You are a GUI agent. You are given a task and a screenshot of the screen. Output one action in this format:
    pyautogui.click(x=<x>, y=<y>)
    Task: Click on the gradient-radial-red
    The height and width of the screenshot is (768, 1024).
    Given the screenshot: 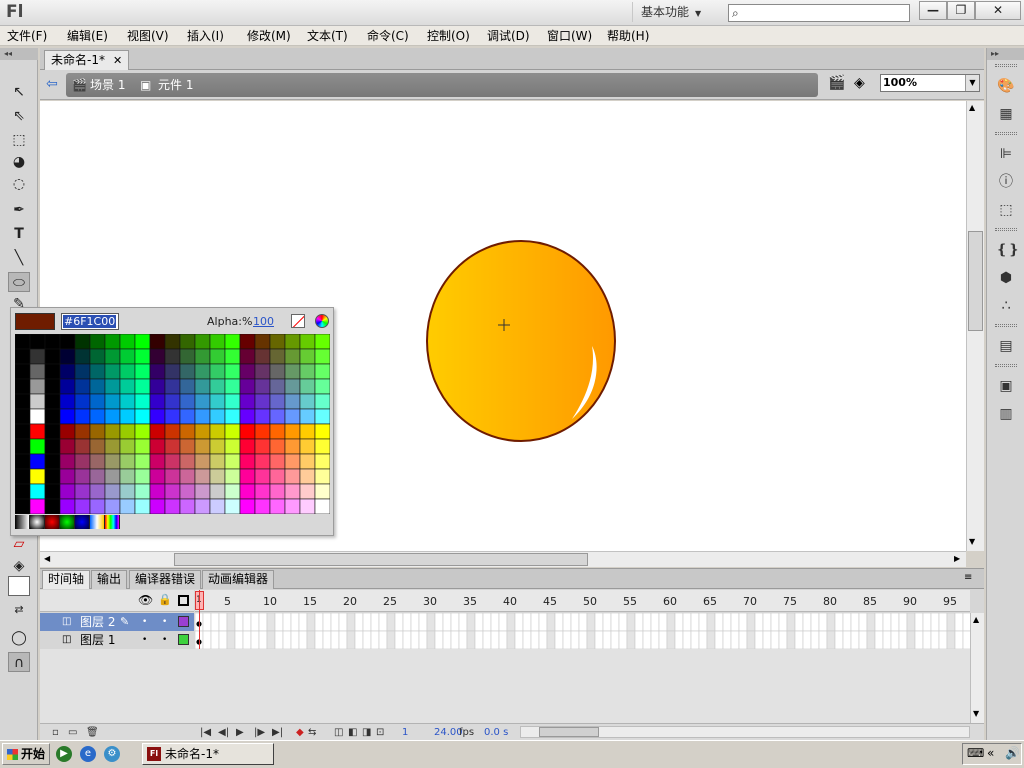 What is the action you would take?
    pyautogui.click(x=52, y=522)
    